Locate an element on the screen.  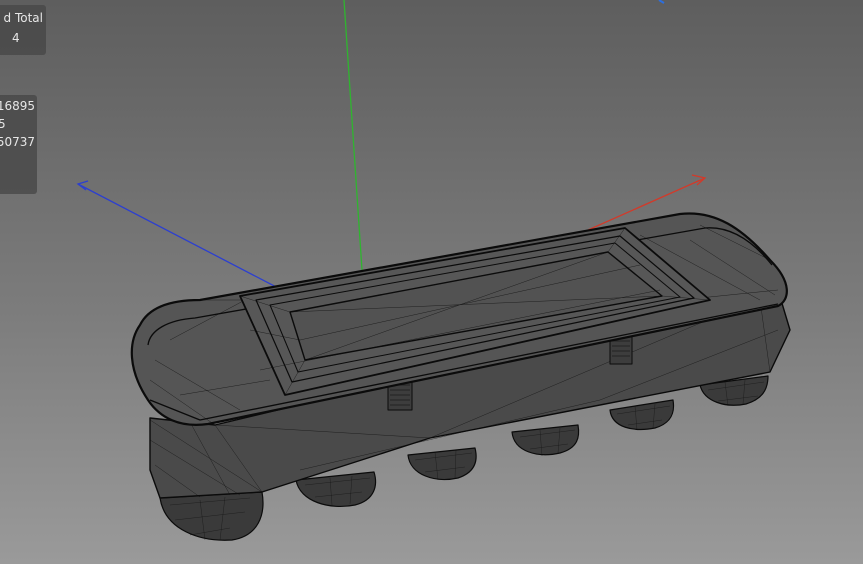
offscreen-axis-tip is located at coordinates (661, 2).